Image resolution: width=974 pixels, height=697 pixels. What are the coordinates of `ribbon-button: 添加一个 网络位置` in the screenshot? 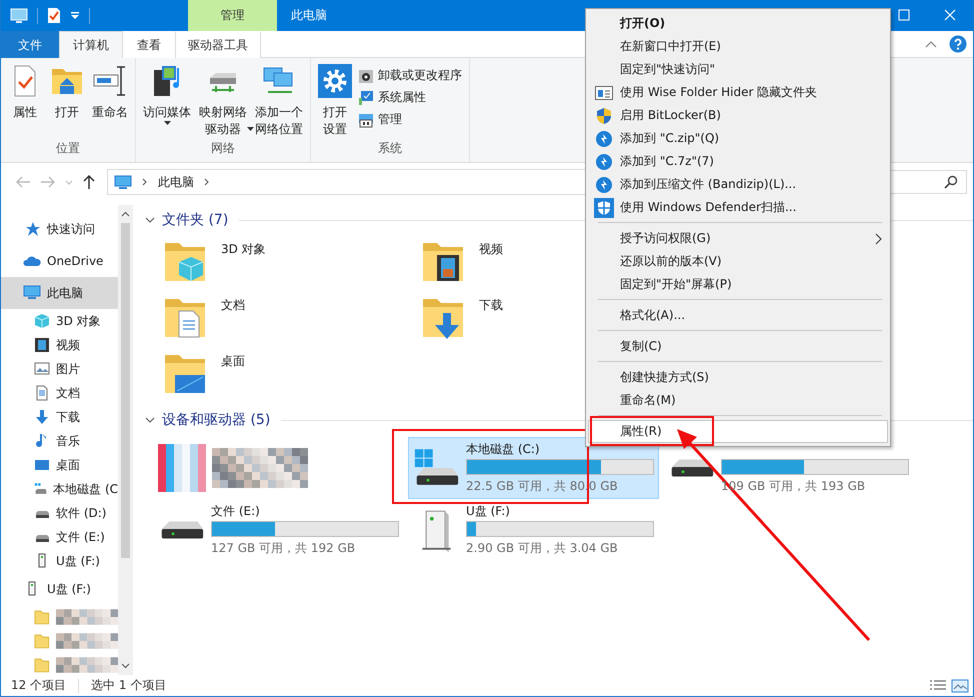 It's located at (279, 101).